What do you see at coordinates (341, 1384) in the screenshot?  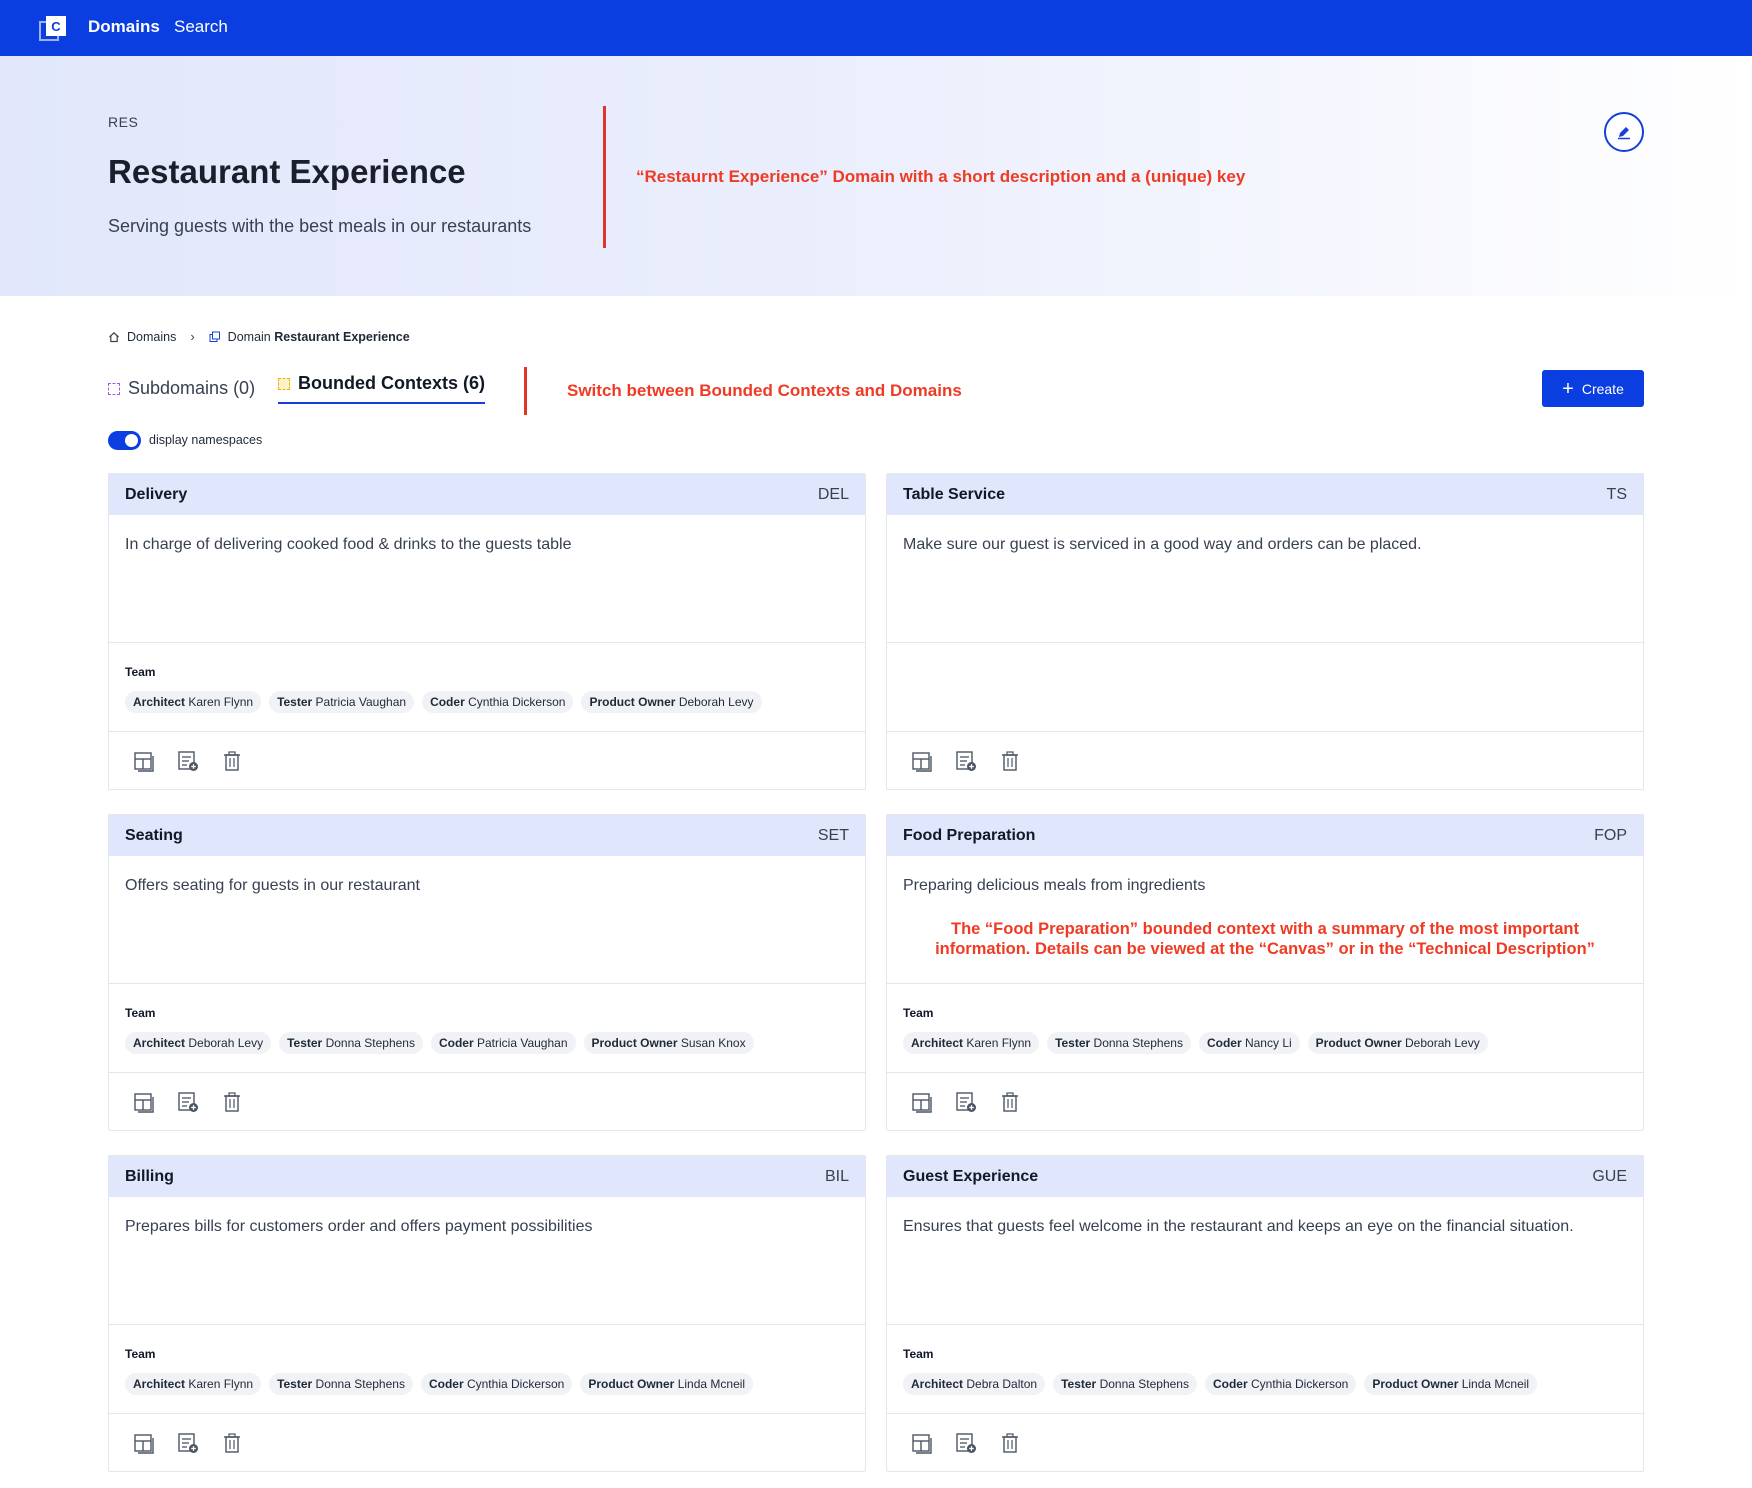 I see `team-member-chip: Tester Donna Stephens` at bounding box center [341, 1384].